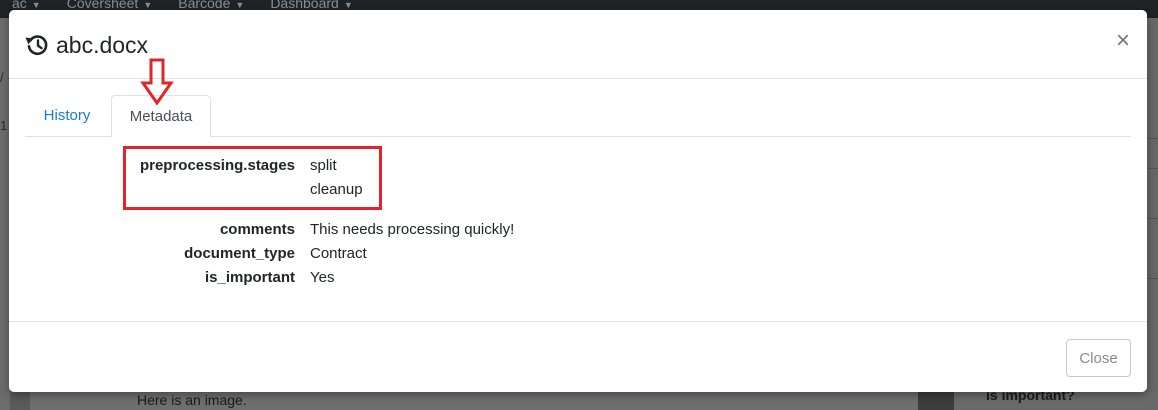  What do you see at coordinates (412, 229) in the screenshot?
I see `metadata-value-comments: This needs processing quickly!` at bounding box center [412, 229].